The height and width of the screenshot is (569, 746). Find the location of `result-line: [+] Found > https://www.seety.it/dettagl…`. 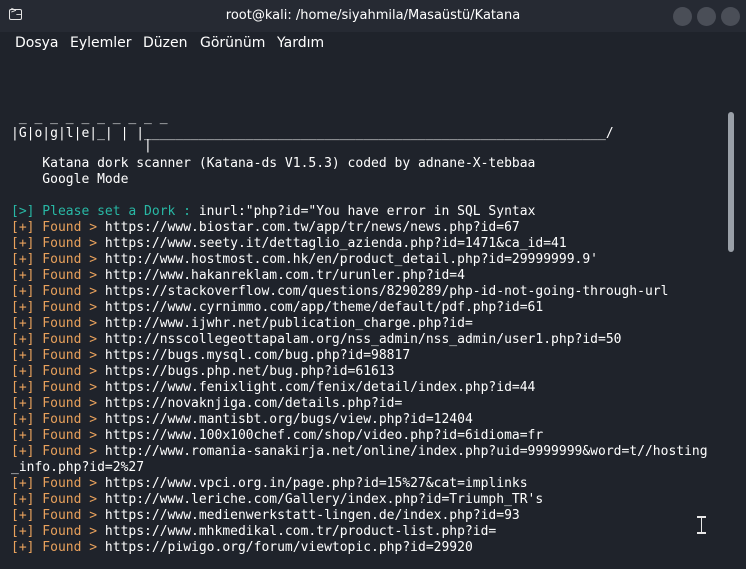

result-line: [+] Found > https://www.seety.it/dettagl… is located at coordinates (289, 244).